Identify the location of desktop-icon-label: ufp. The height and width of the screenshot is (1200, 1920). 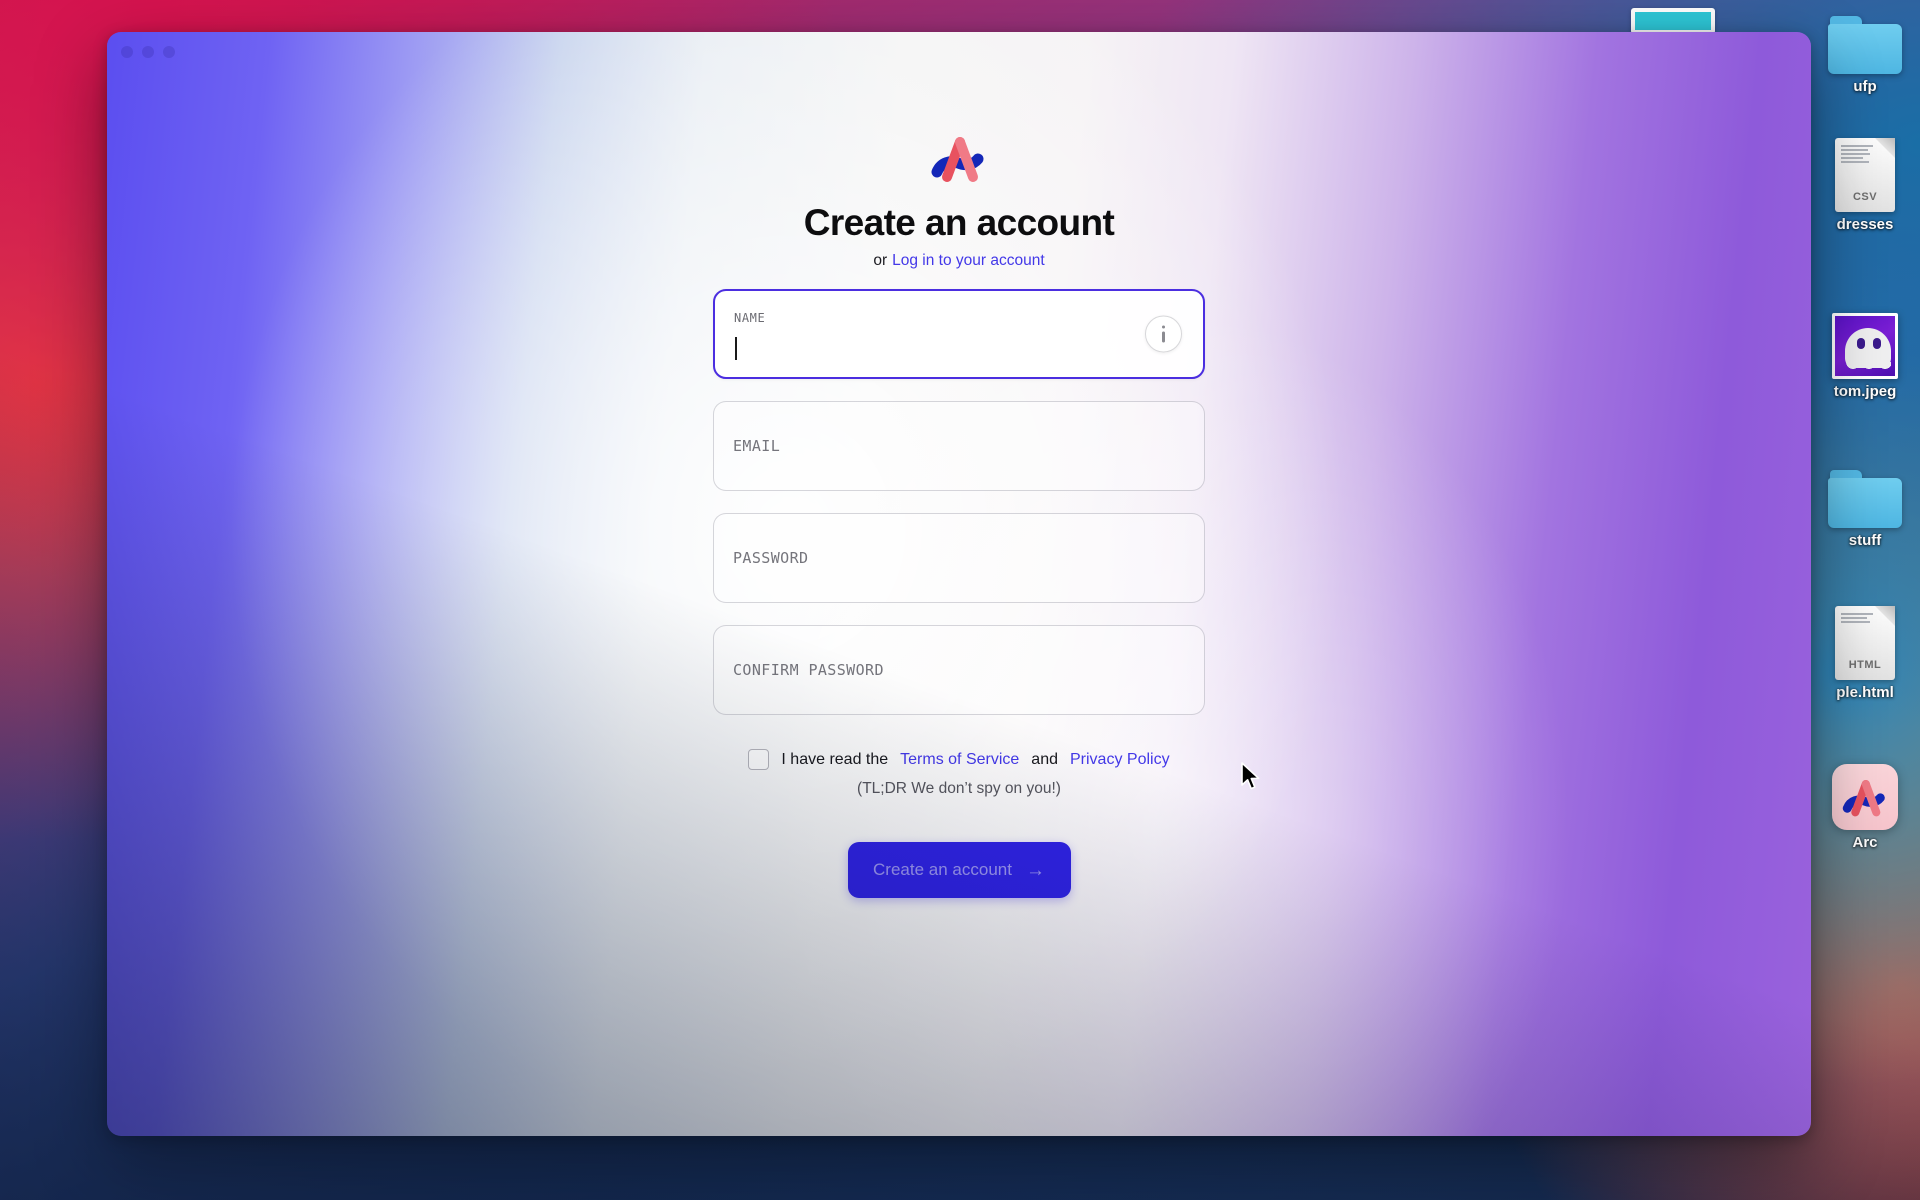
(1865, 86).